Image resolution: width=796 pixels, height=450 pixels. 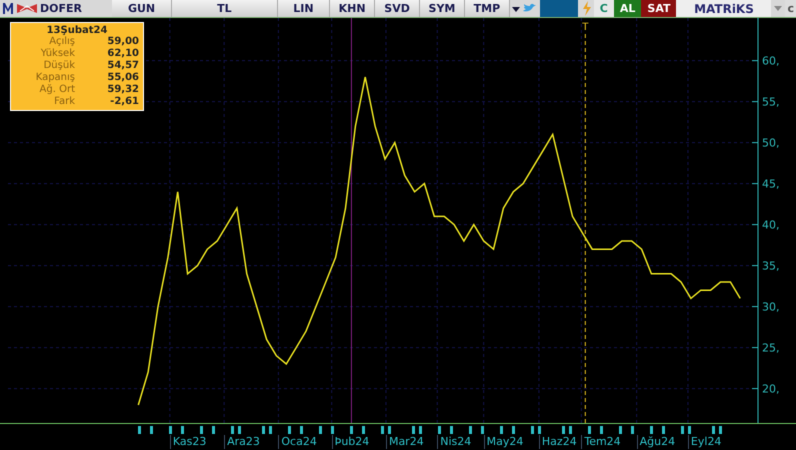 What do you see at coordinates (58, 66) in the screenshot?
I see `field-label: Düşük` at bounding box center [58, 66].